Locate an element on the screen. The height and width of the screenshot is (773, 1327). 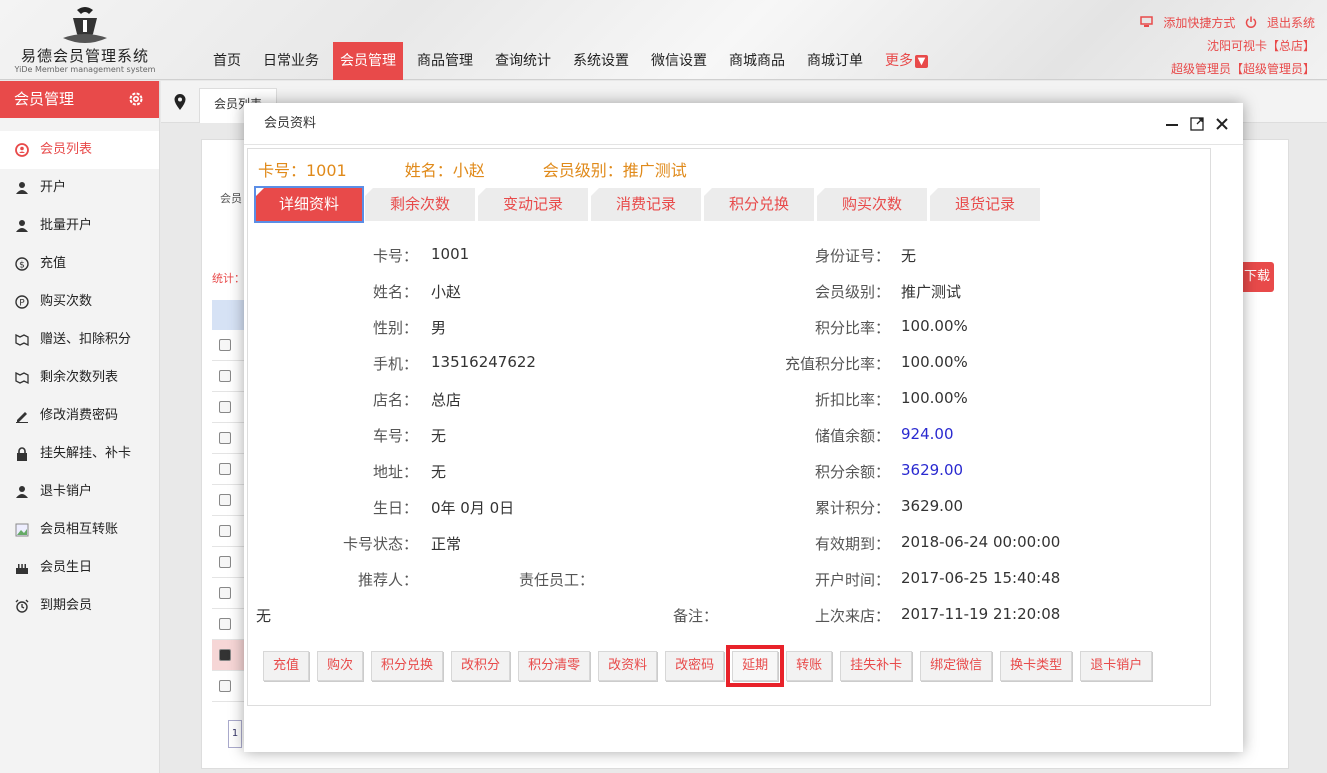
tab-purchase-times: 购买次数 is located at coordinates (872, 204).